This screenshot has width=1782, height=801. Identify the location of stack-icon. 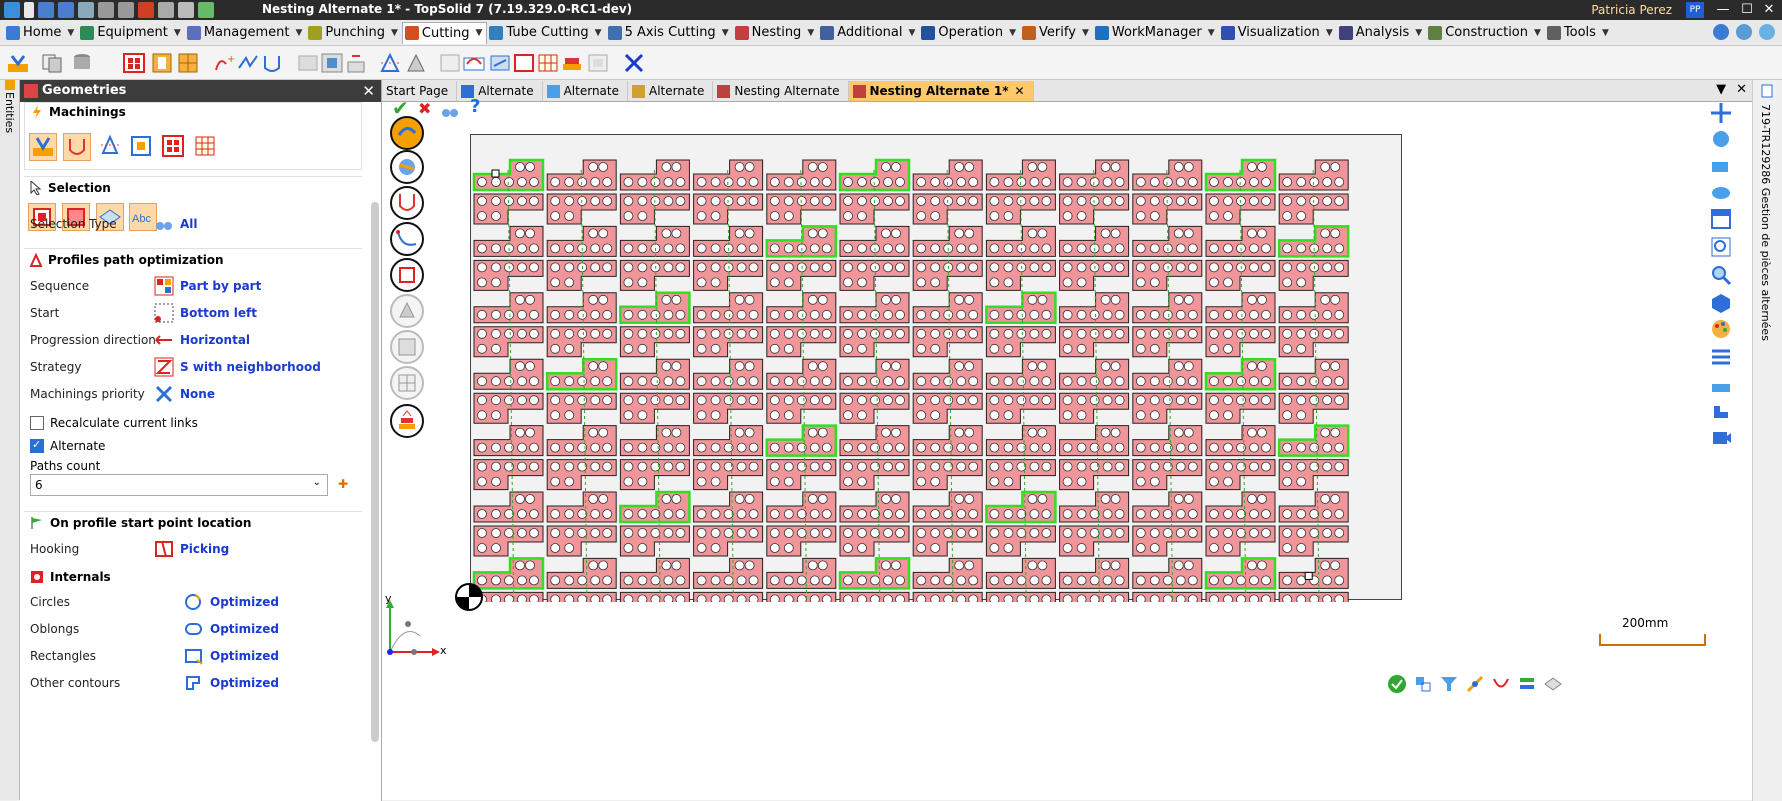
(572, 63).